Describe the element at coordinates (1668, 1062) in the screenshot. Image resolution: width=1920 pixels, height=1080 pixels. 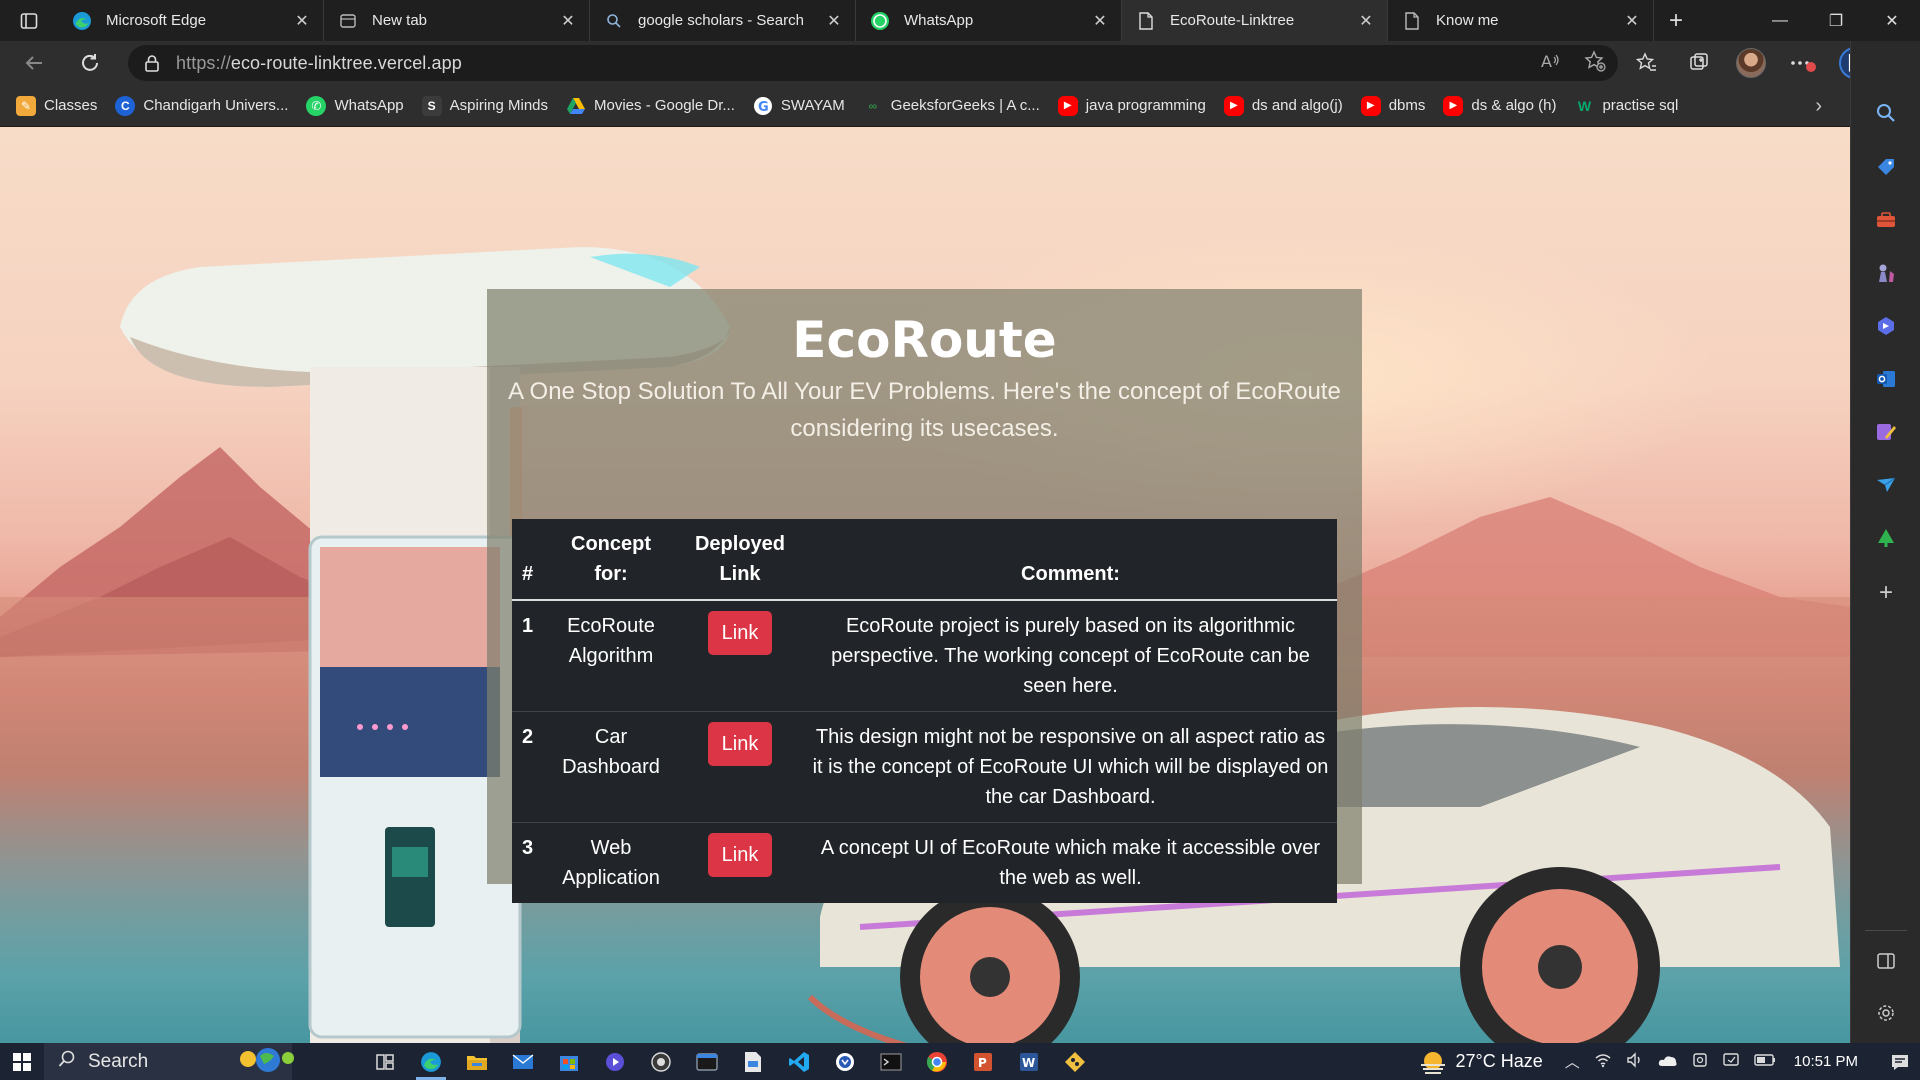
I see `onedrive-icon` at that location.